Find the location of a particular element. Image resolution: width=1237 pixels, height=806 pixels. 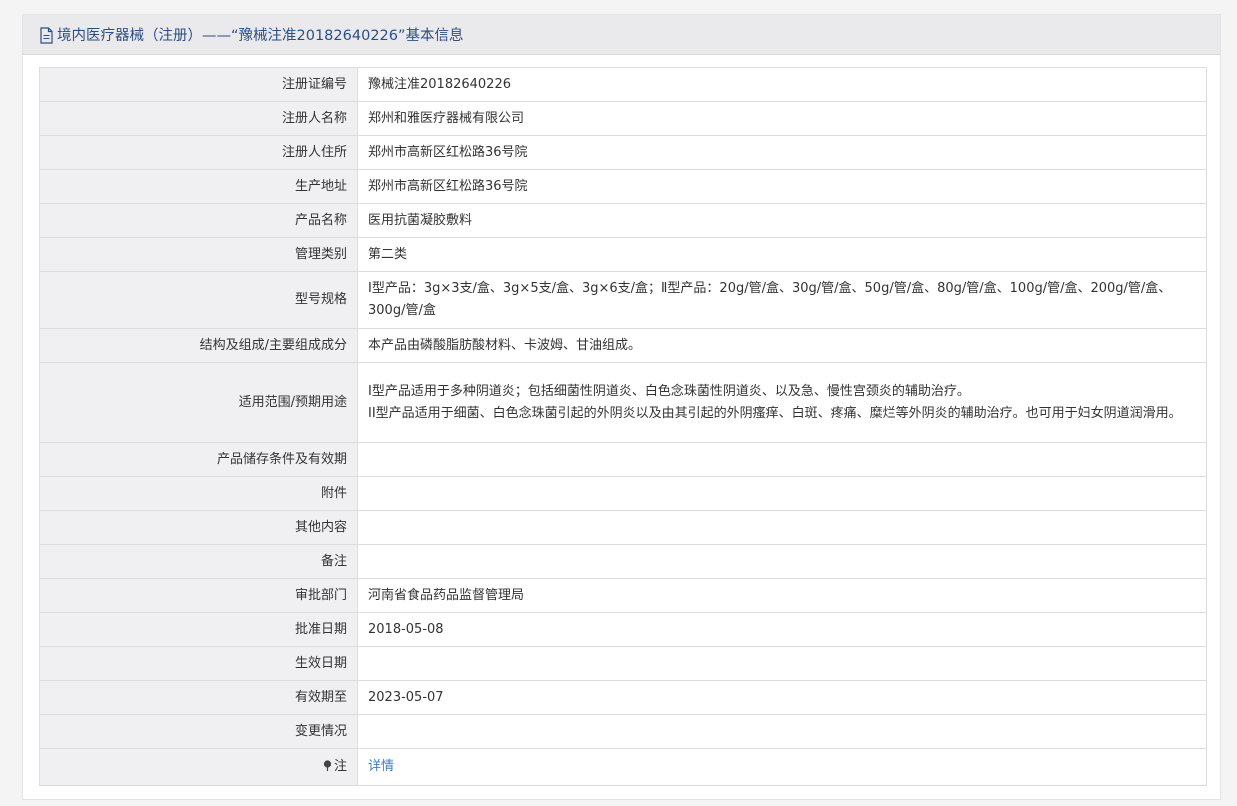

panel-header: 境内医疗器械（注册）——“豫械注准20182640226”基本信息 is located at coordinates (621, 35).